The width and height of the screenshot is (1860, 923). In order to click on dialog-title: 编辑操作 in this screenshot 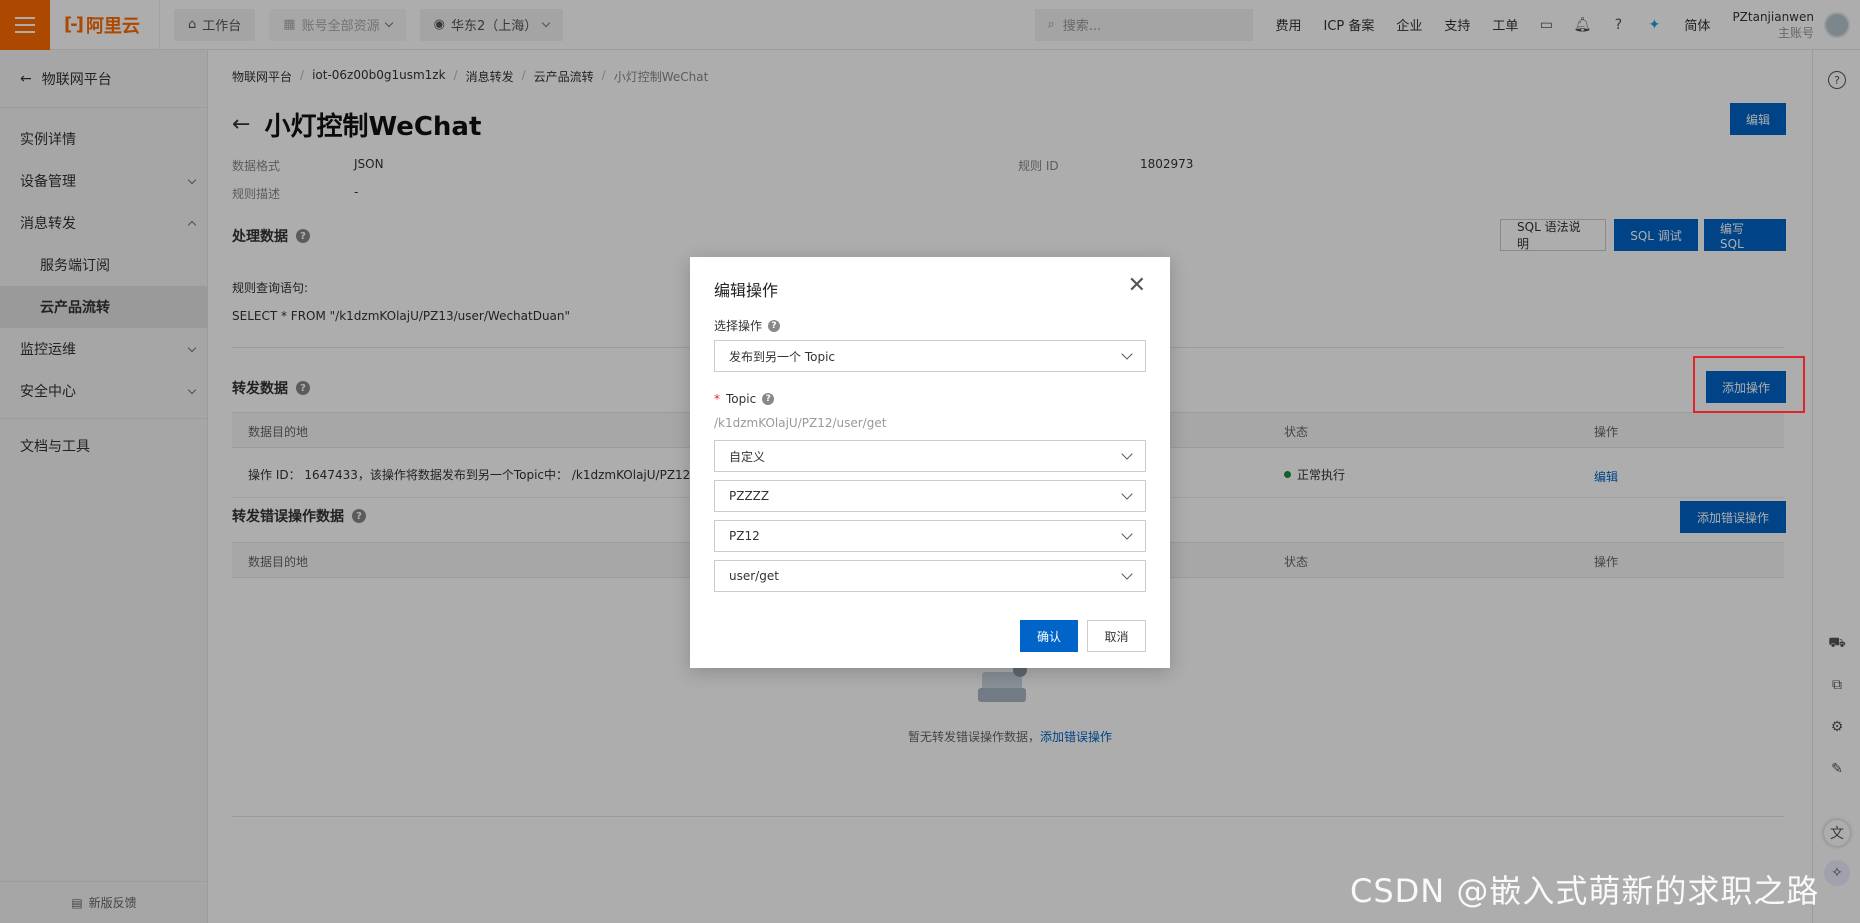, I will do `click(746, 290)`.